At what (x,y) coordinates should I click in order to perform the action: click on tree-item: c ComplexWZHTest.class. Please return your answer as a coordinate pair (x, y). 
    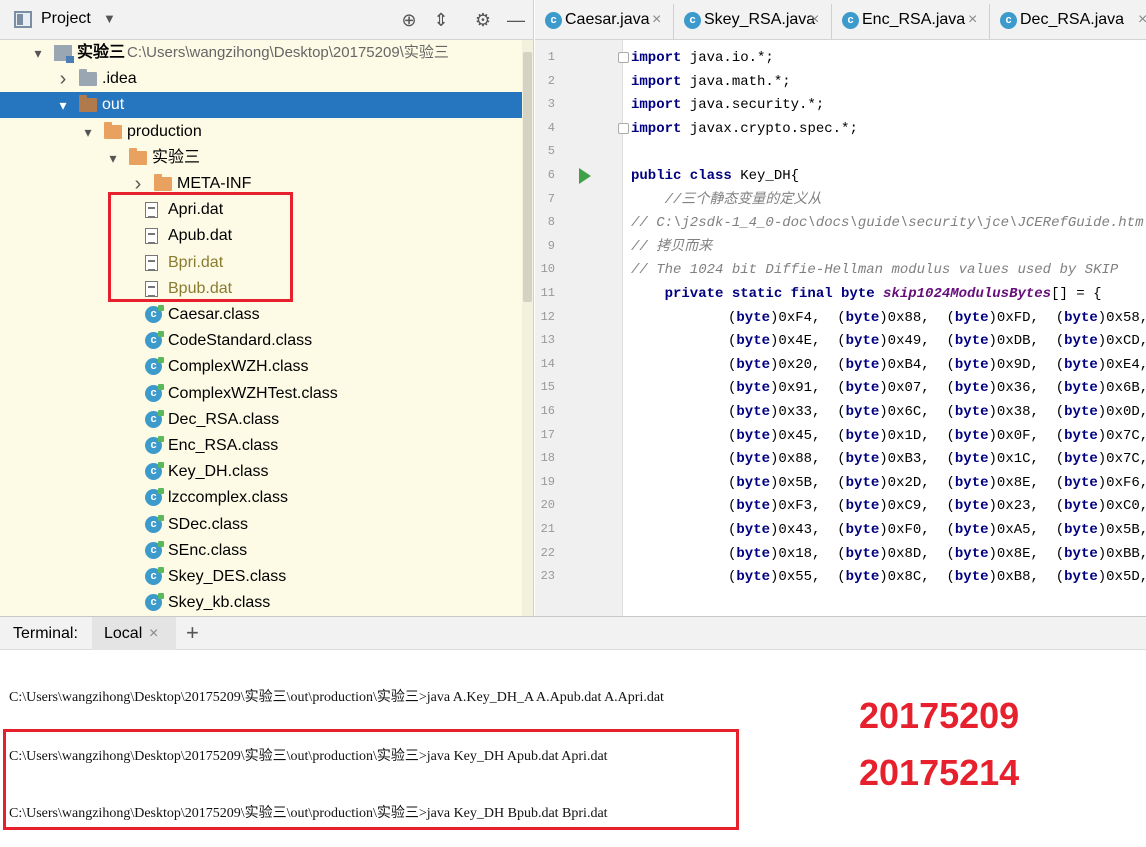
    Looking at the image, I should click on (261, 394).